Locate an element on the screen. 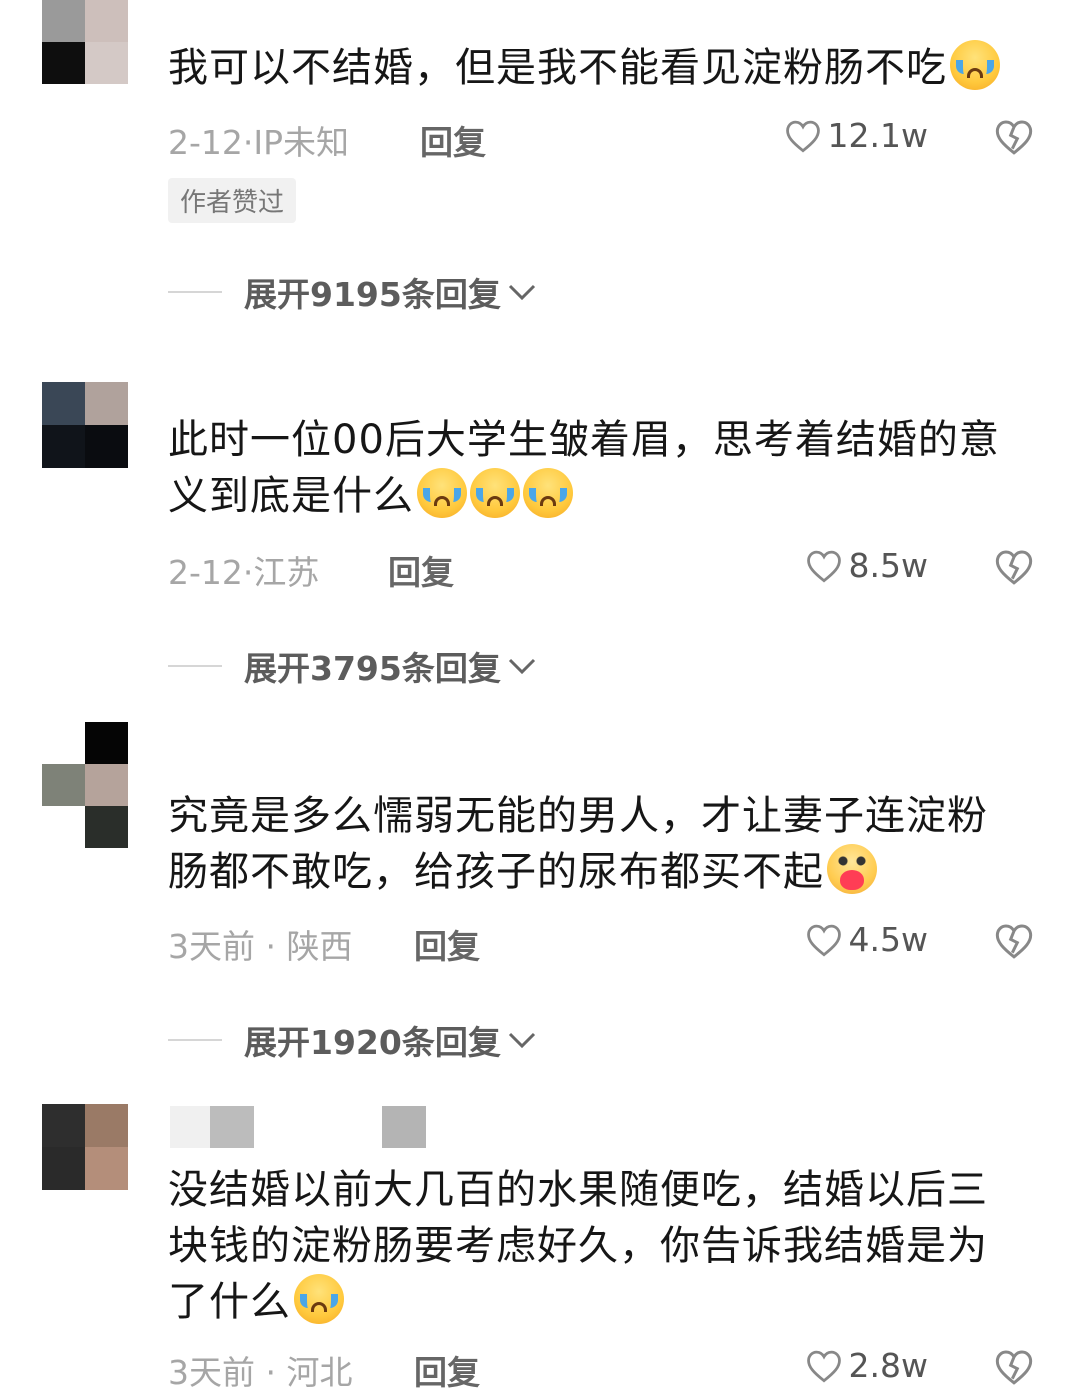 This screenshot has height=1394, width=1080. comment-body: 究竟是多么懦弱无能的男人，才让妻子连淀粉肠都不敢吃，给孩子的尿布都买不起 is located at coordinates (598, 844).